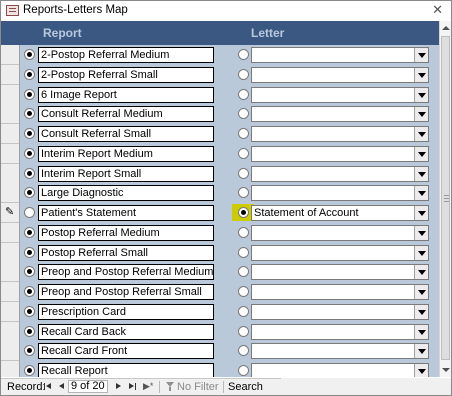 The image size is (452, 396). Describe the element at coordinates (366, 386) in the screenshot. I see `horizontal-scrollbar` at that location.